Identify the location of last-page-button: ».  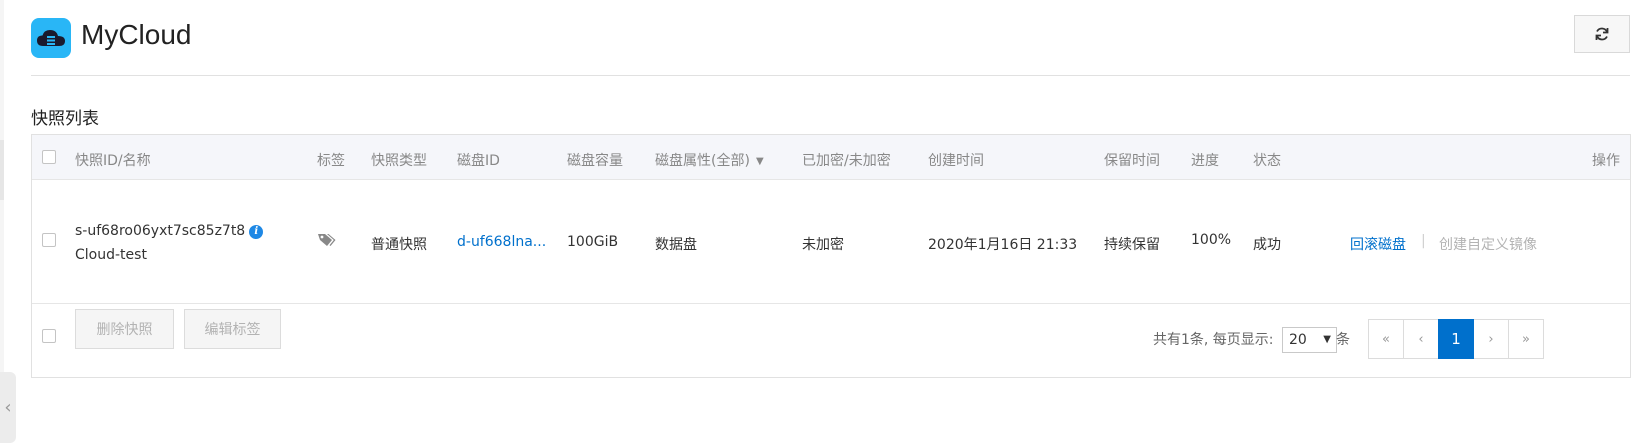
(1526, 339).